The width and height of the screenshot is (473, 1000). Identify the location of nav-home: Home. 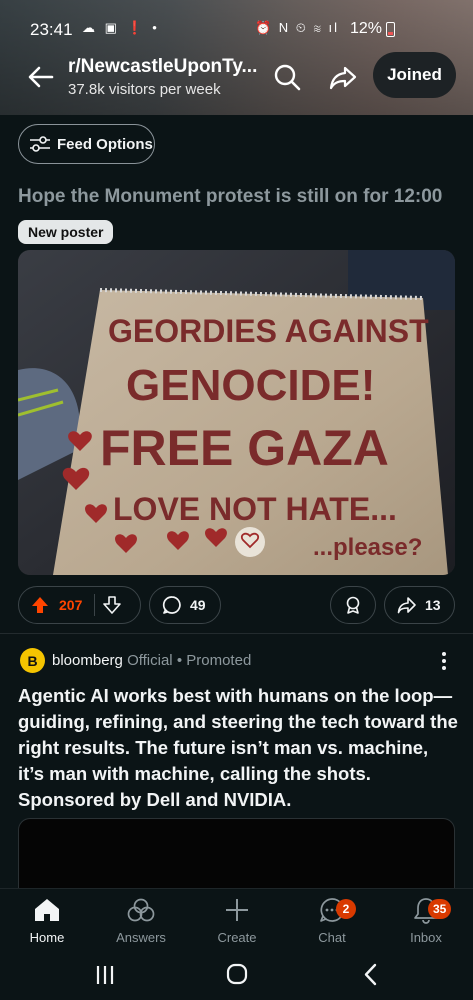
(47, 920).